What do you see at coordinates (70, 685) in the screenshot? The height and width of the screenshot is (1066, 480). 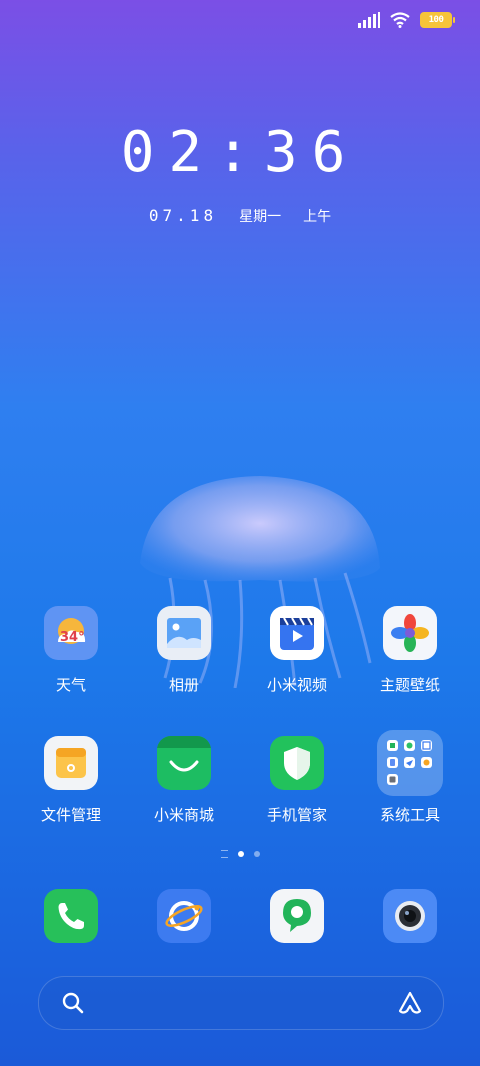 I see `app-label: 天气` at bounding box center [70, 685].